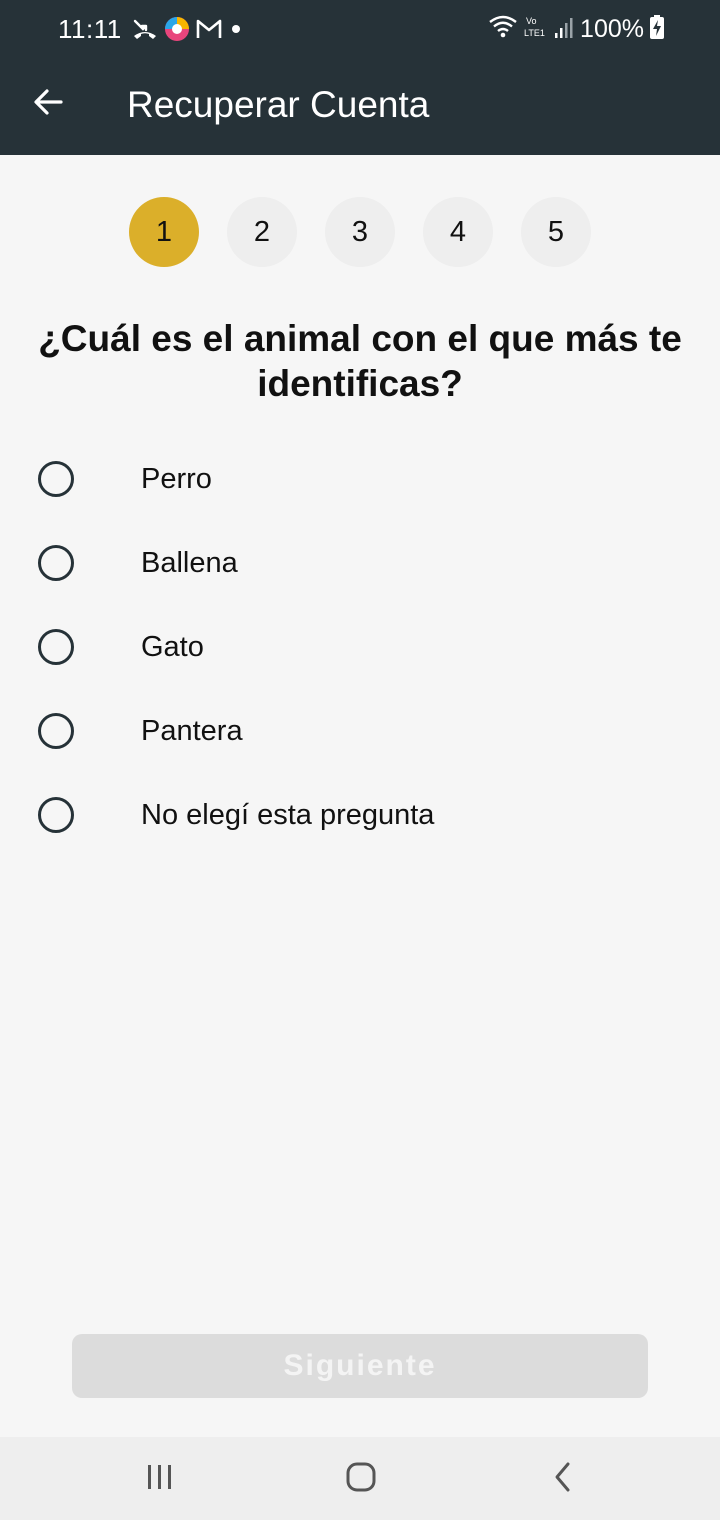  What do you see at coordinates (503, 29) in the screenshot?
I see `wifi-icon` at bounding box center [503, 29].